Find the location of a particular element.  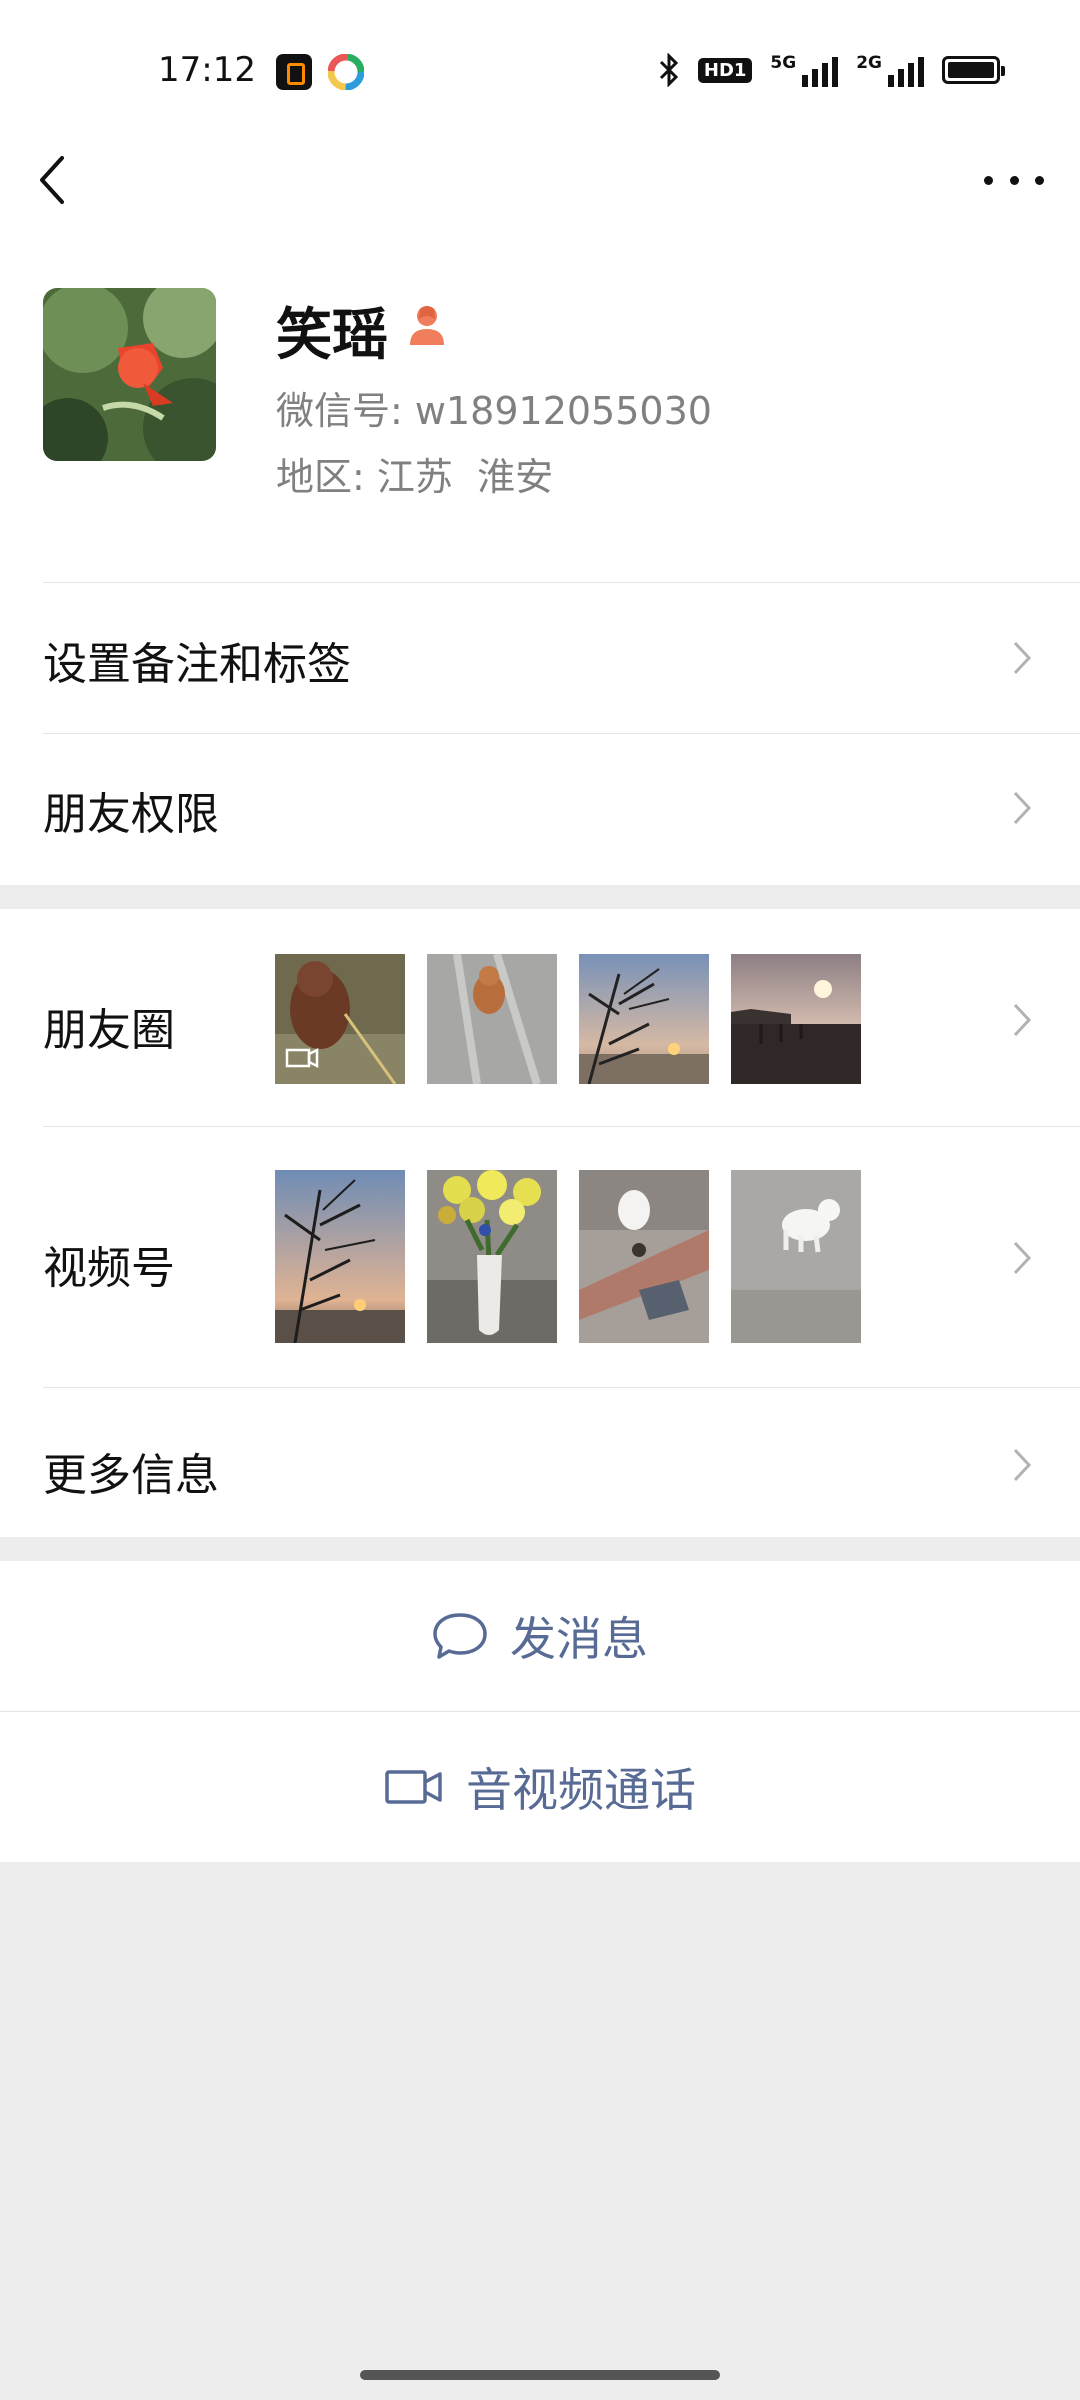

settings-section: 设置备注和标签 朋友权限 is located at coordinates (540, 732).